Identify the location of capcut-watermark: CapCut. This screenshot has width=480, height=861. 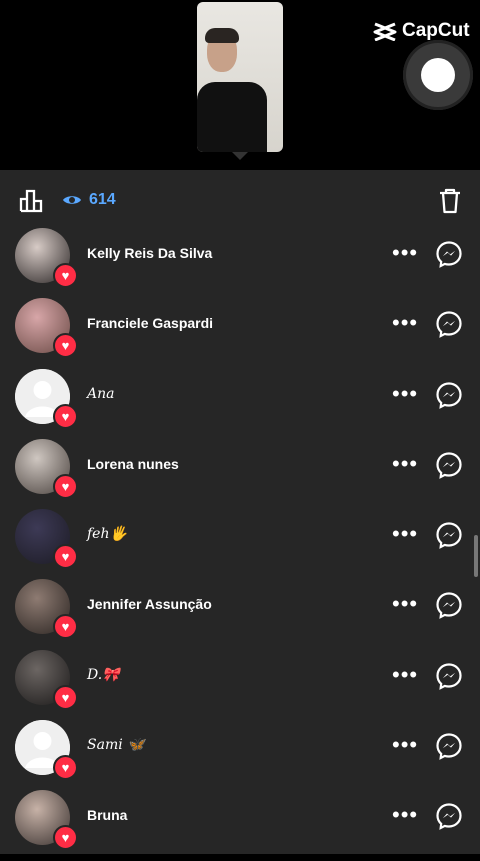
(421, 31).